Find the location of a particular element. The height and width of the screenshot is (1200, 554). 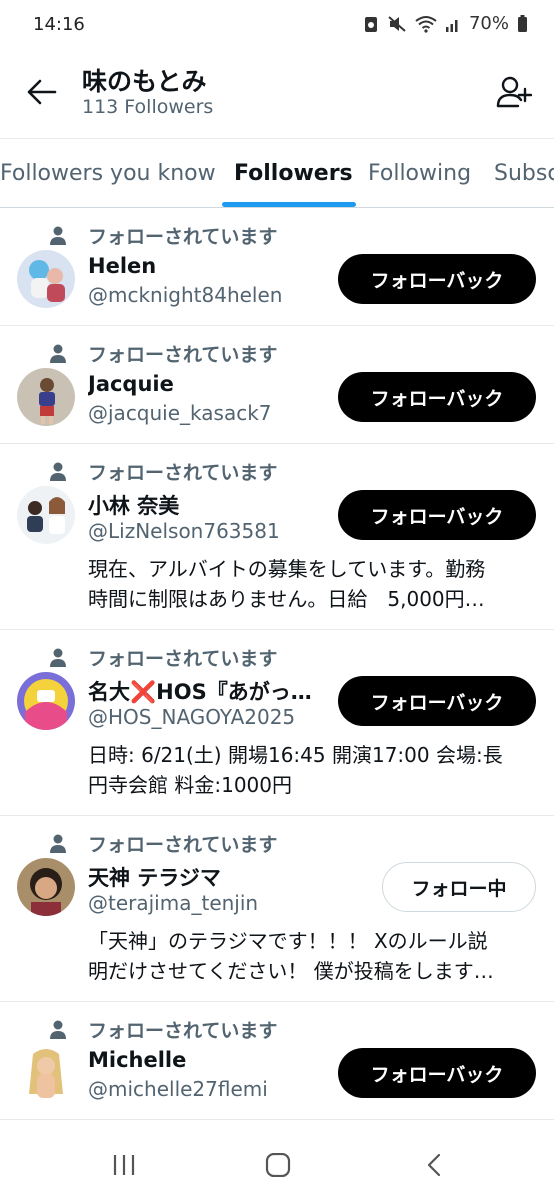

followers-count: 113 Followers is located at coordinates (148, 107).